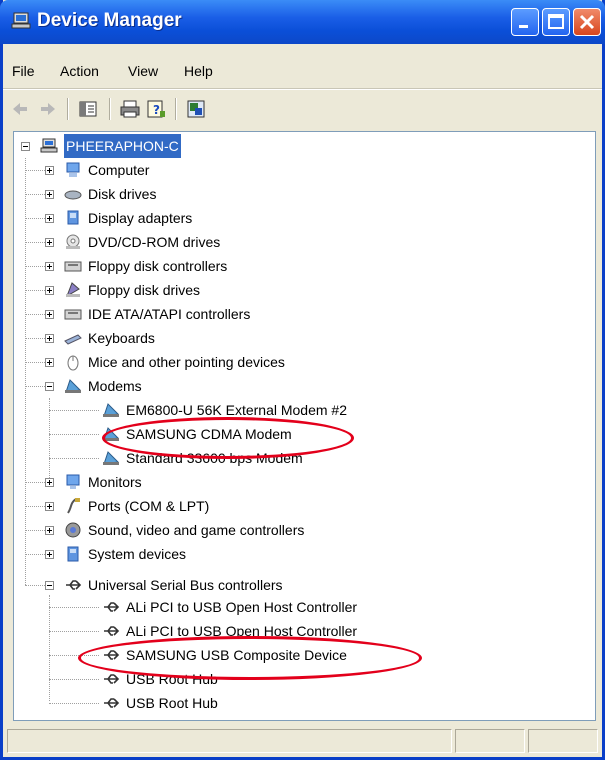 The width and height of the screenshot is (605, 760). I want to click on display-adapter-icon, so click(73, 217).